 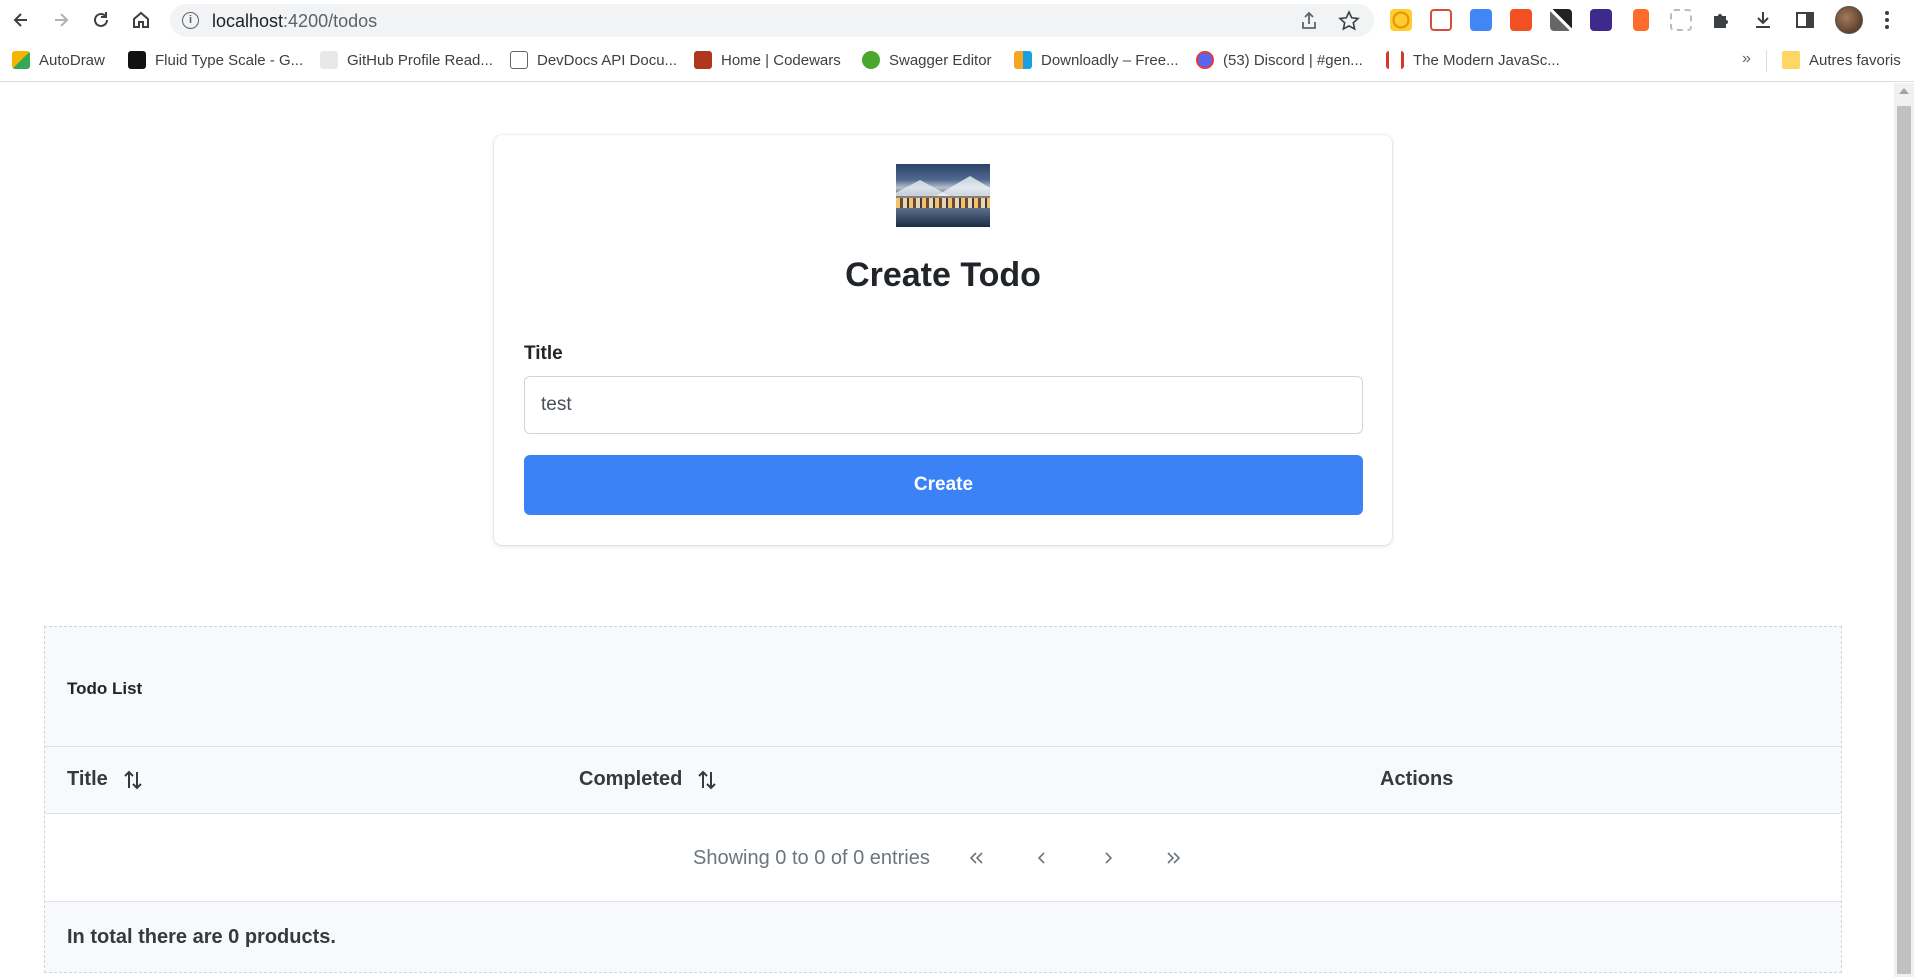 I want to click on bookmark-autodraw: AutoDraw, so click(x=58, y=60).